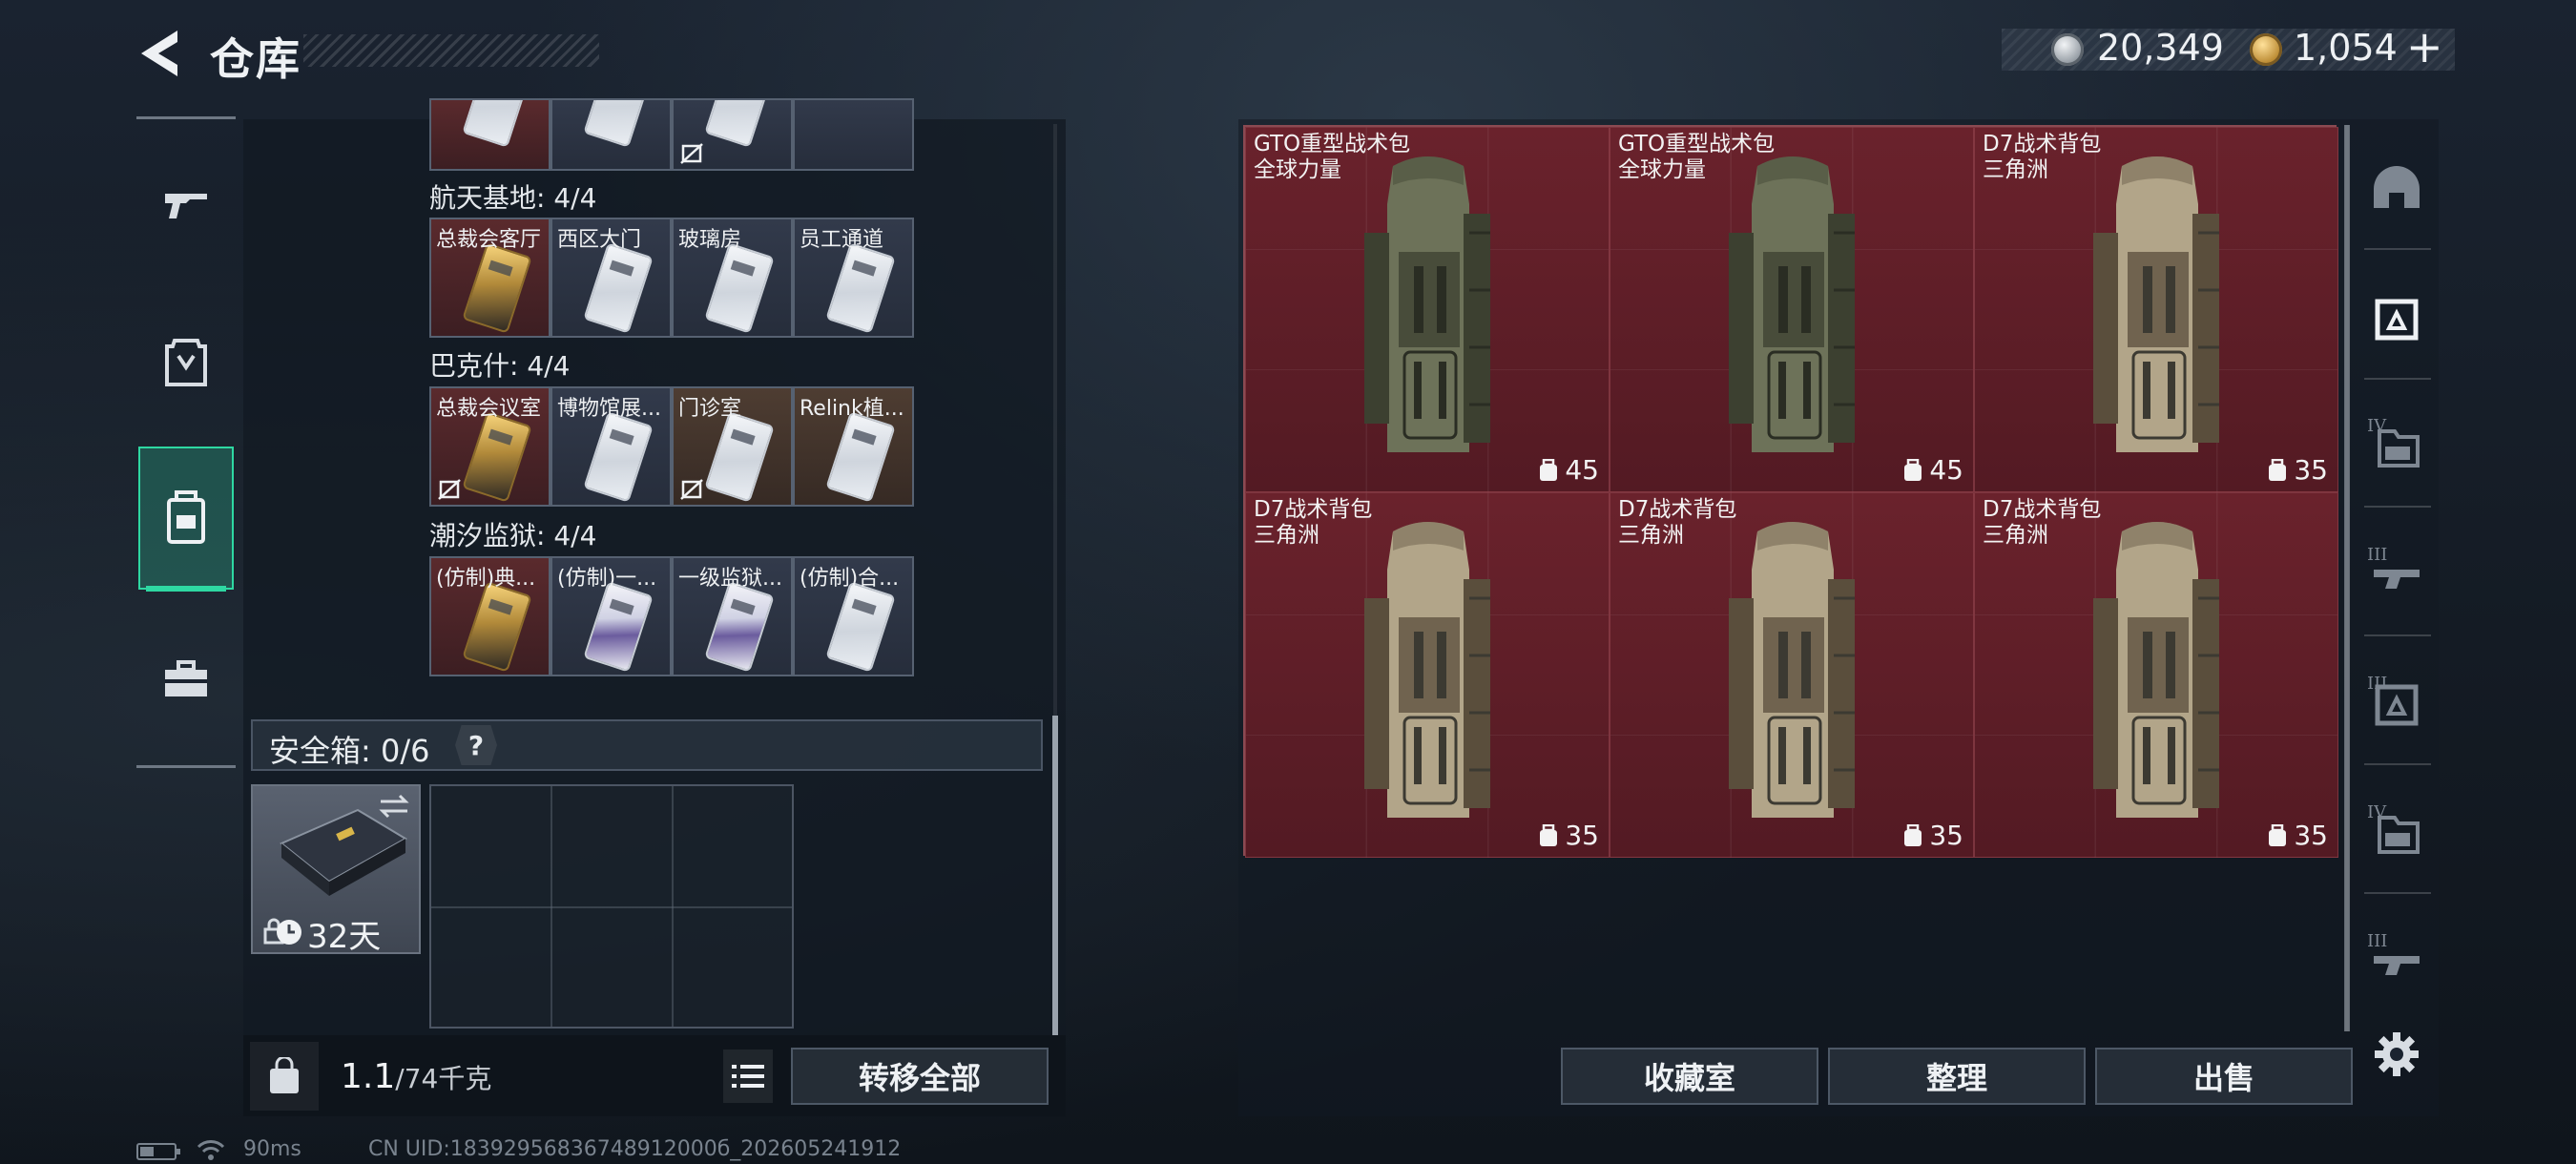 The height and width of the screenshot is (1164, 2576). What do you see at coordinates (2396, 189) in the screenshot?
I see `filter-helmet` at bounding box center [2396, 189].